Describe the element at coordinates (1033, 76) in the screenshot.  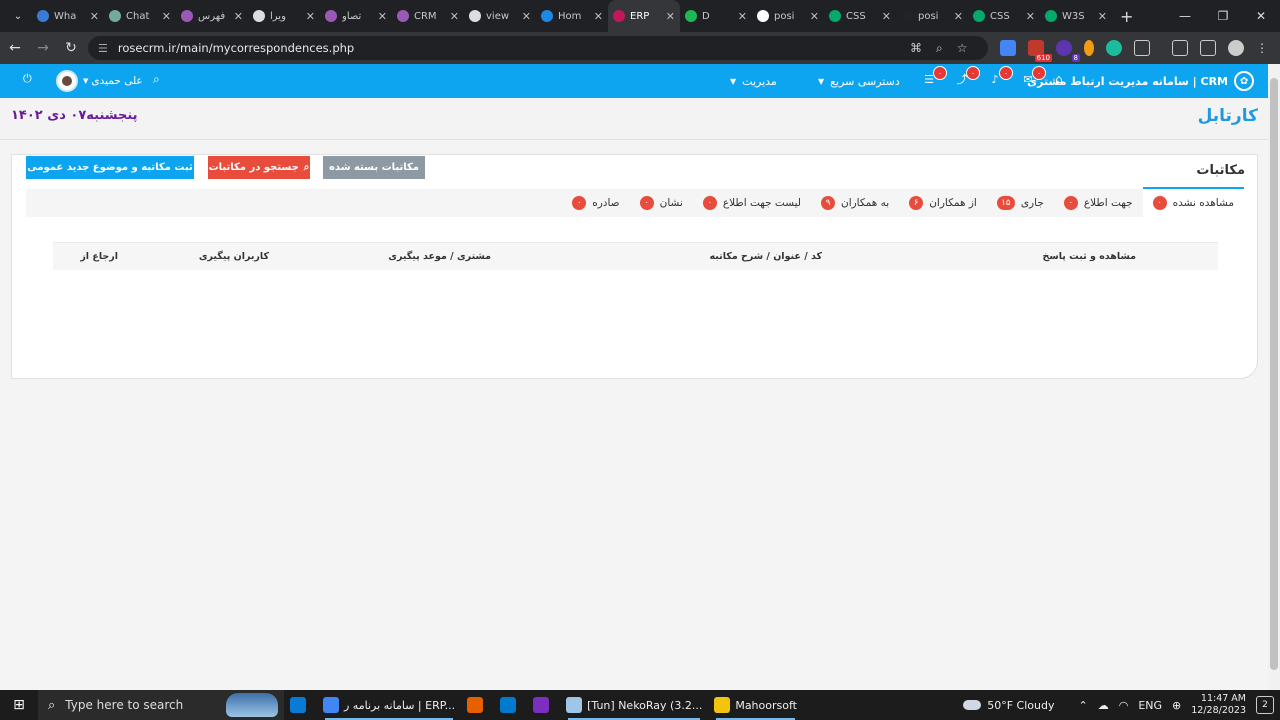
I see `mail-icon: ✉ ۰` at that location.